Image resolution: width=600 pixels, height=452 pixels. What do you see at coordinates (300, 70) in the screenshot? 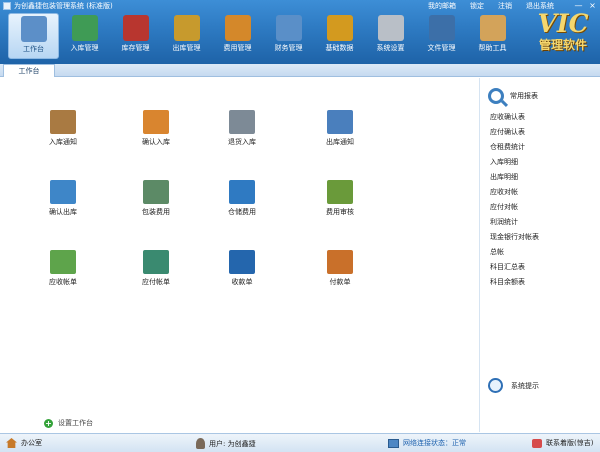
I see `tab-strip: 工作台` at bounding box center [300, 70].